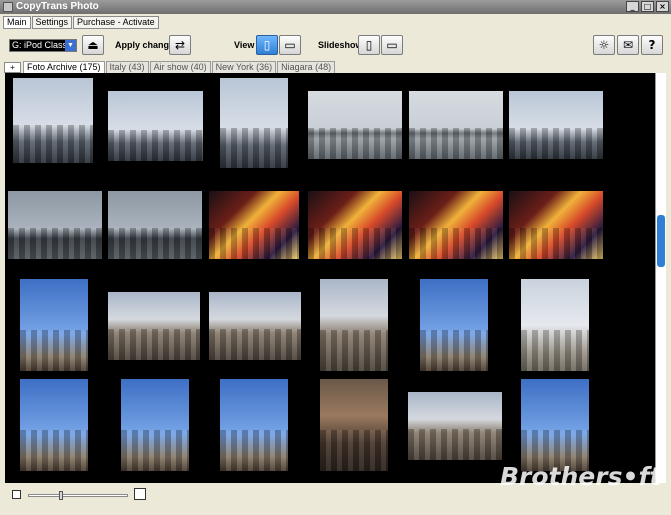  I want to click on zoom-slider-handle, so click(61, 495).